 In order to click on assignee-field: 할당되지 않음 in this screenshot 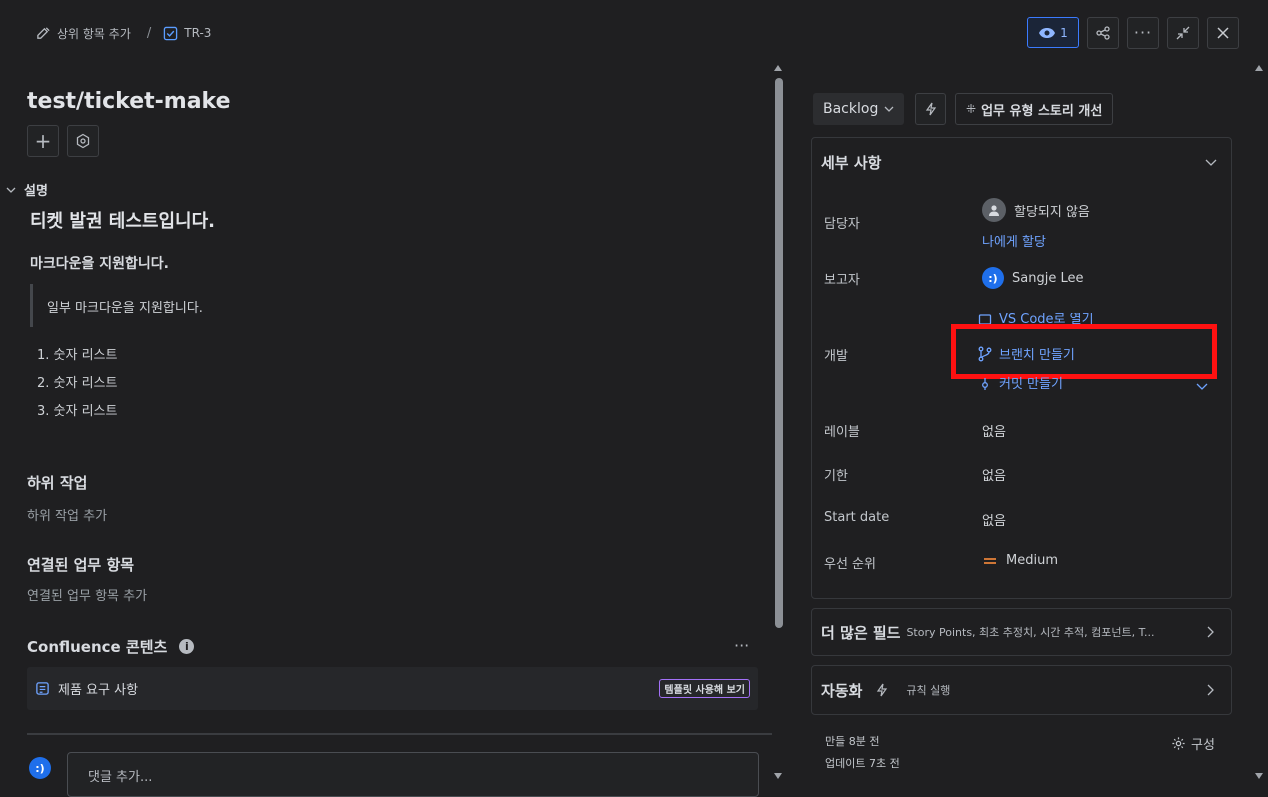, I will do `click(1036, 210)`.